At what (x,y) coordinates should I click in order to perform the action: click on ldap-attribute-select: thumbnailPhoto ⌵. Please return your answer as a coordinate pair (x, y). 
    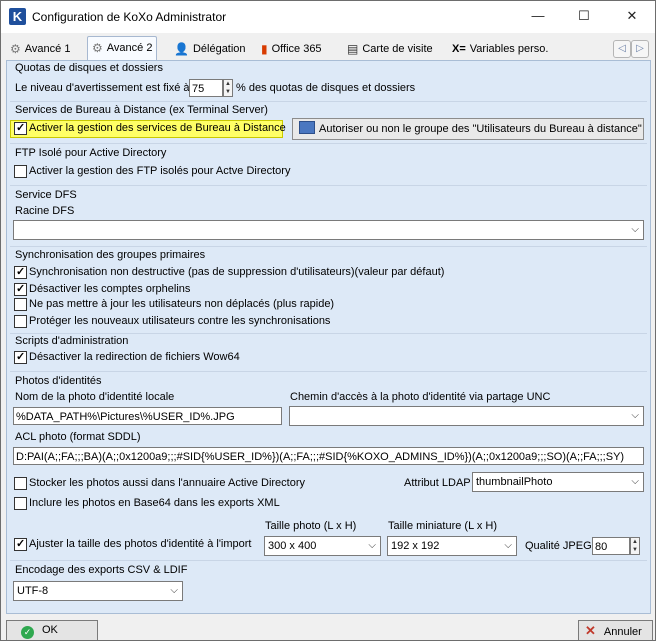
    Looking at the image, I should click on (558, 482).